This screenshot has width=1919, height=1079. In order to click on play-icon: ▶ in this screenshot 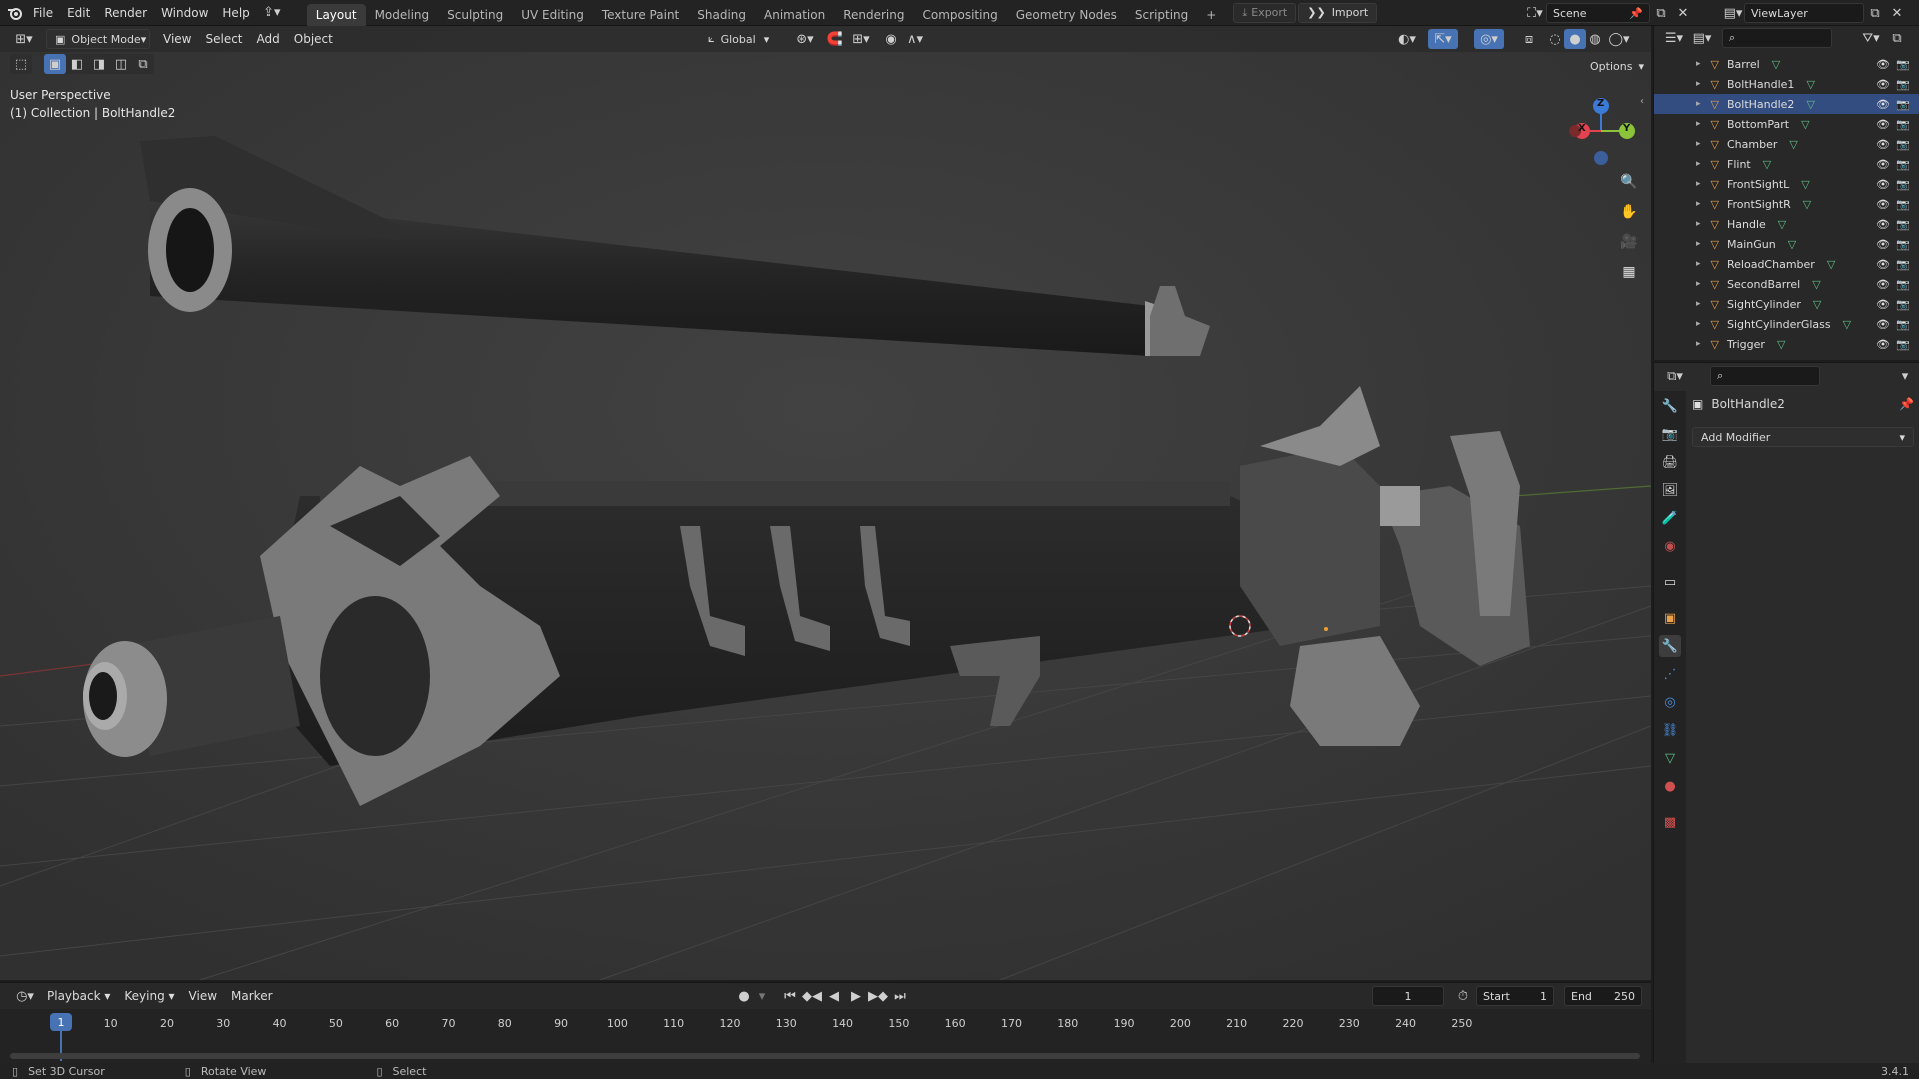, I will do `click(856, 996)`.